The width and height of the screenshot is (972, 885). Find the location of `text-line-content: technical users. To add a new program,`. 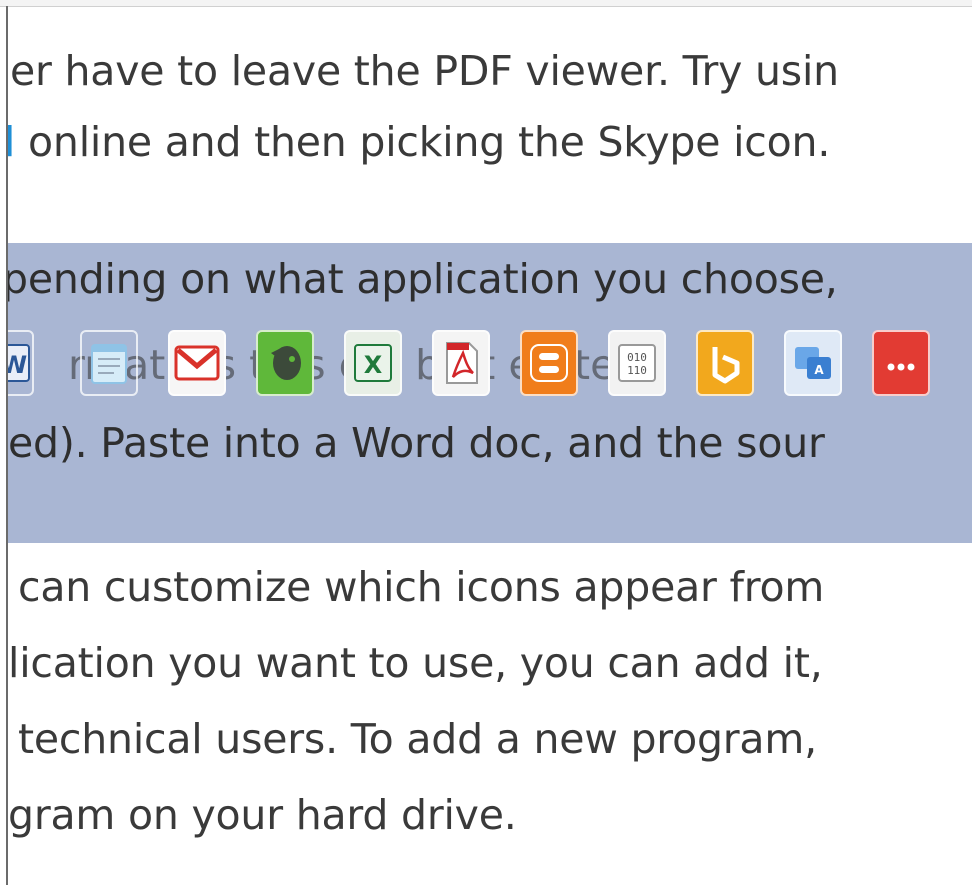

text-line-content: technical users. To add a new program, is located at coordinates (417, 739).